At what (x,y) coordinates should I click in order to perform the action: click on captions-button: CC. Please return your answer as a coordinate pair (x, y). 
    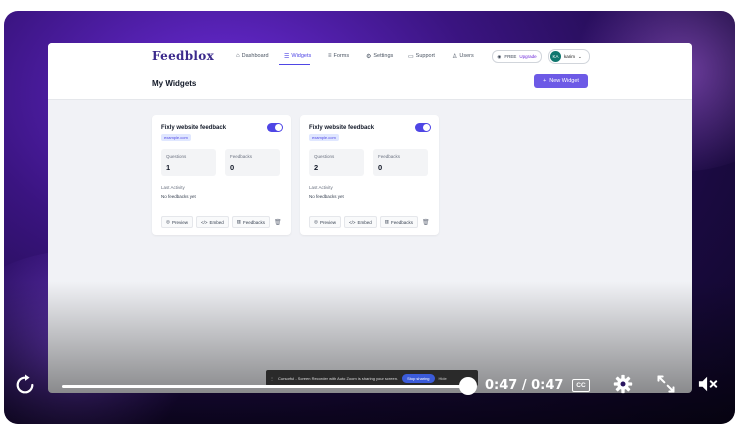
    Looking at the image, I should click on (581, 385).